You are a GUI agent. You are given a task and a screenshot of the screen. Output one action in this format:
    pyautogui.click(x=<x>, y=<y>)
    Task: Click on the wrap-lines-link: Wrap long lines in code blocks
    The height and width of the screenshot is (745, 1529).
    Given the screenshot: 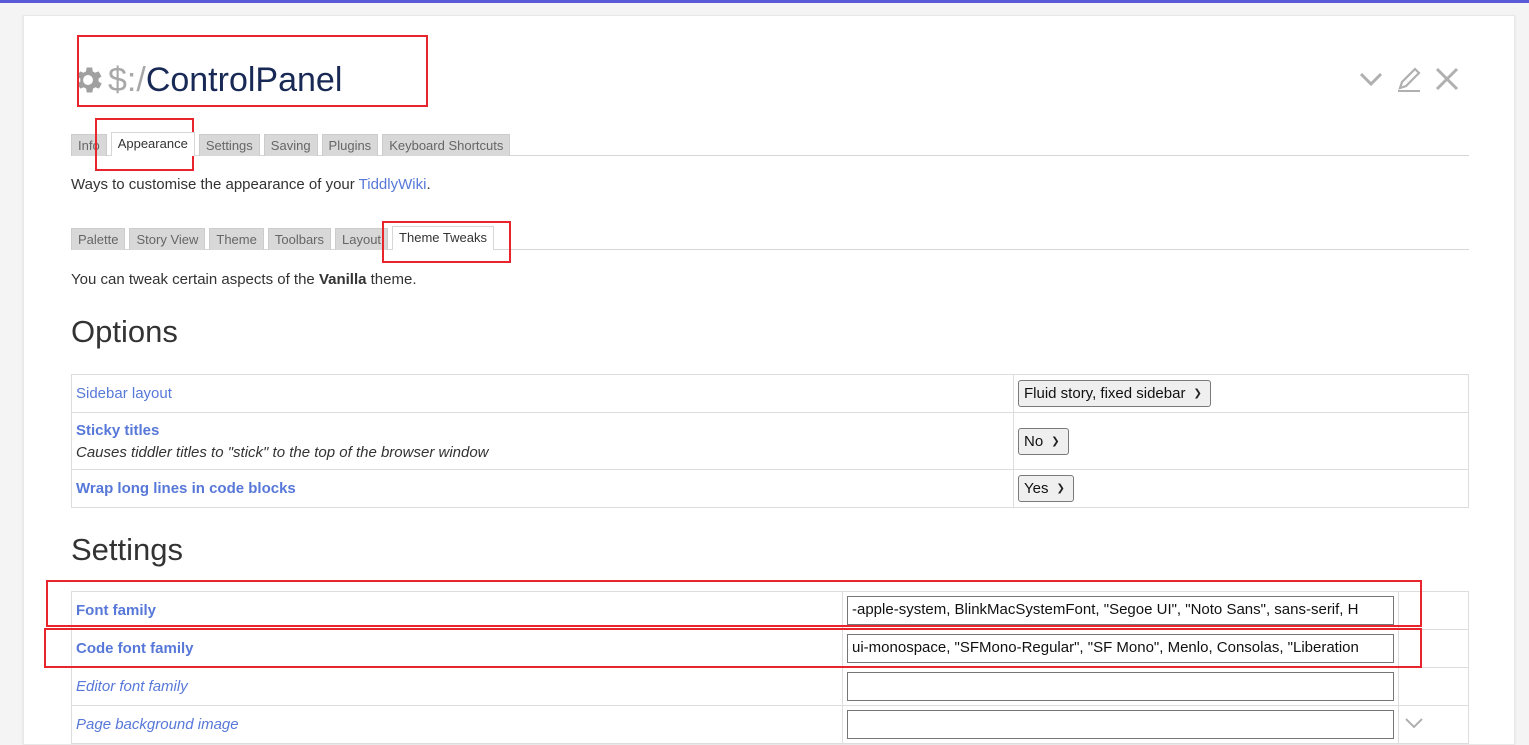 What is the action you would take?
    pyautogui.click(x=186, y=488)
    